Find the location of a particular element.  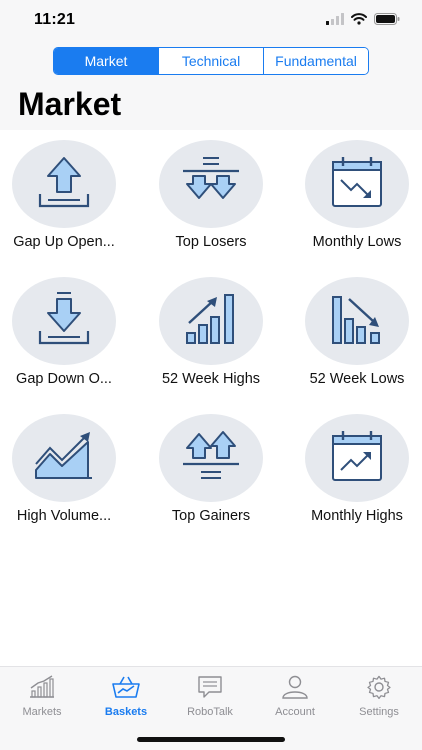

basket-icon is located at coordinates (126, 687).